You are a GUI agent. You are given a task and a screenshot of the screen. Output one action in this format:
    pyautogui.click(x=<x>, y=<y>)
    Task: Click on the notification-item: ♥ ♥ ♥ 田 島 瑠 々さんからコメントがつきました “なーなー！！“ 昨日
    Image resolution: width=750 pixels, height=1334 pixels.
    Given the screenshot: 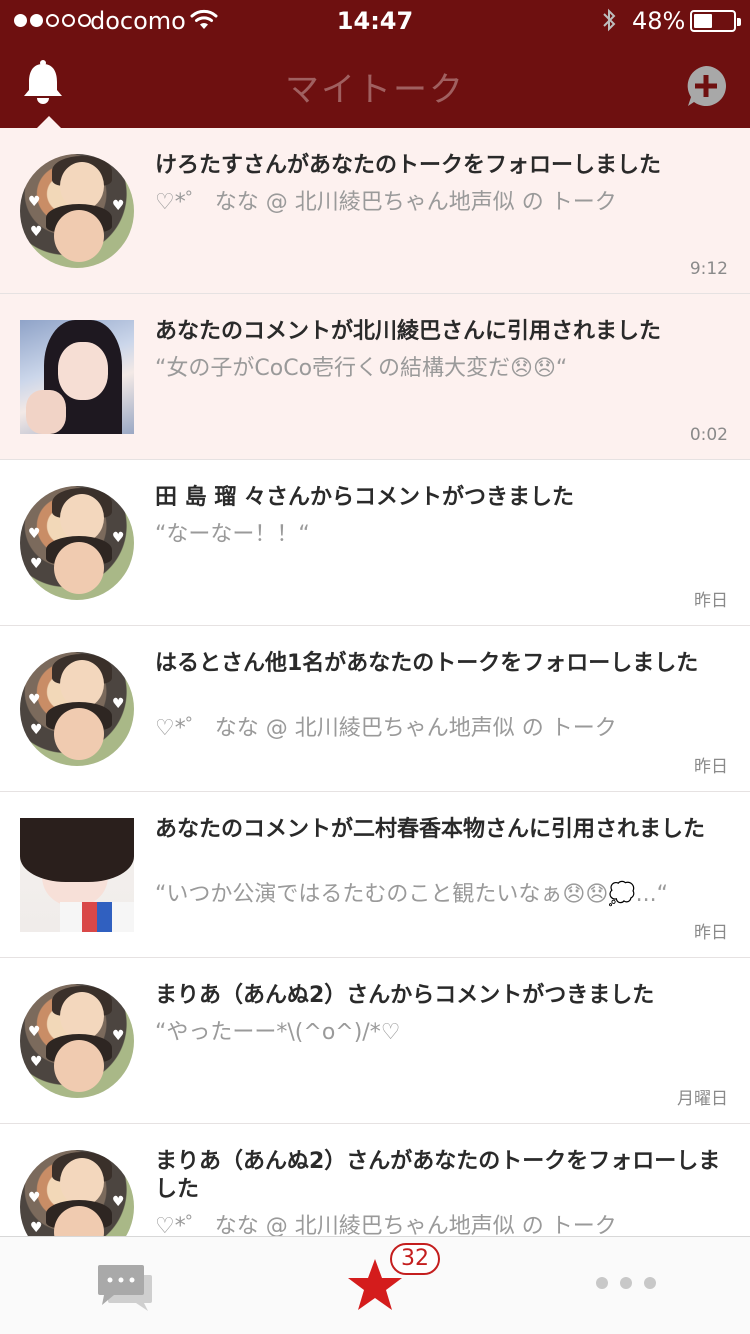 What is the action you would take?
    pyautogui.click(x=375, y=543)
    